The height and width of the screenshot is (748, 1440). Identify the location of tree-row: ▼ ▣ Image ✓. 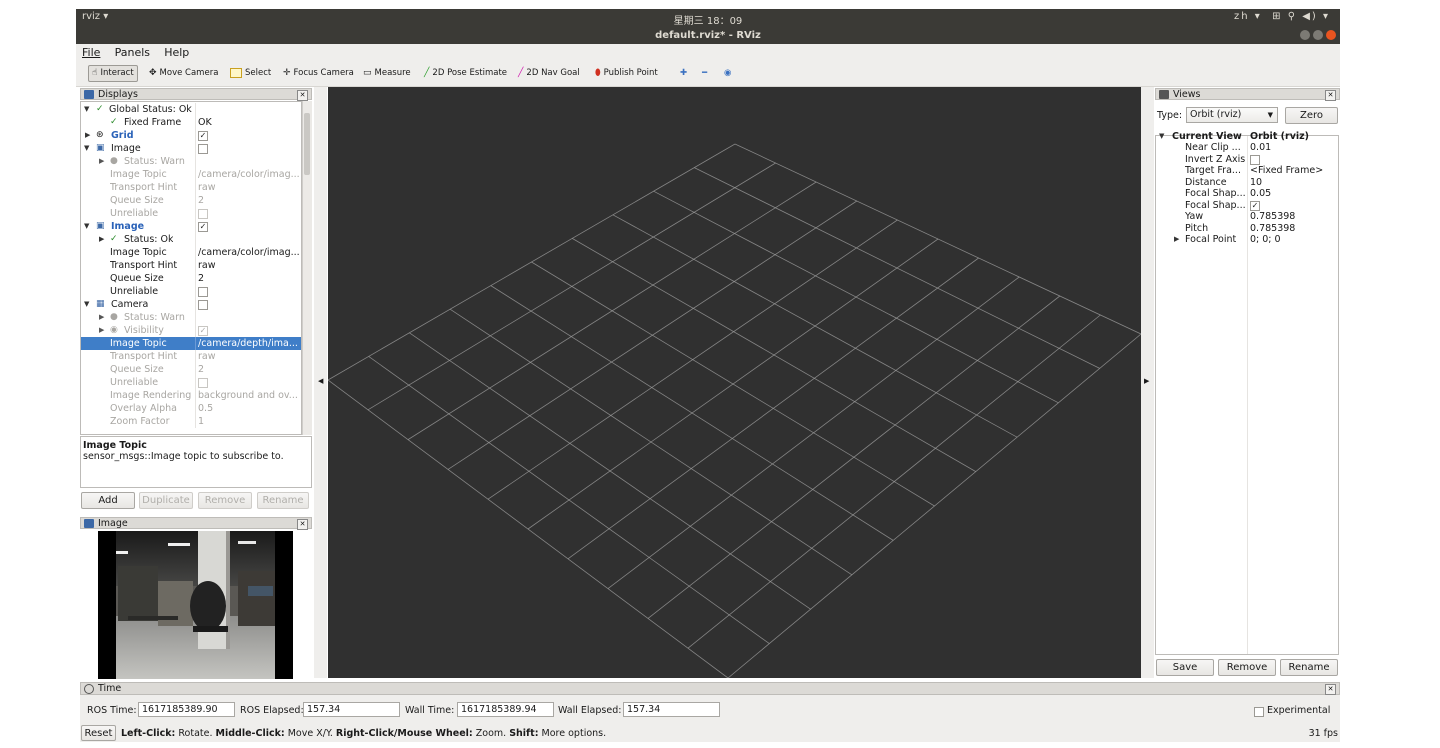
(191, 226).